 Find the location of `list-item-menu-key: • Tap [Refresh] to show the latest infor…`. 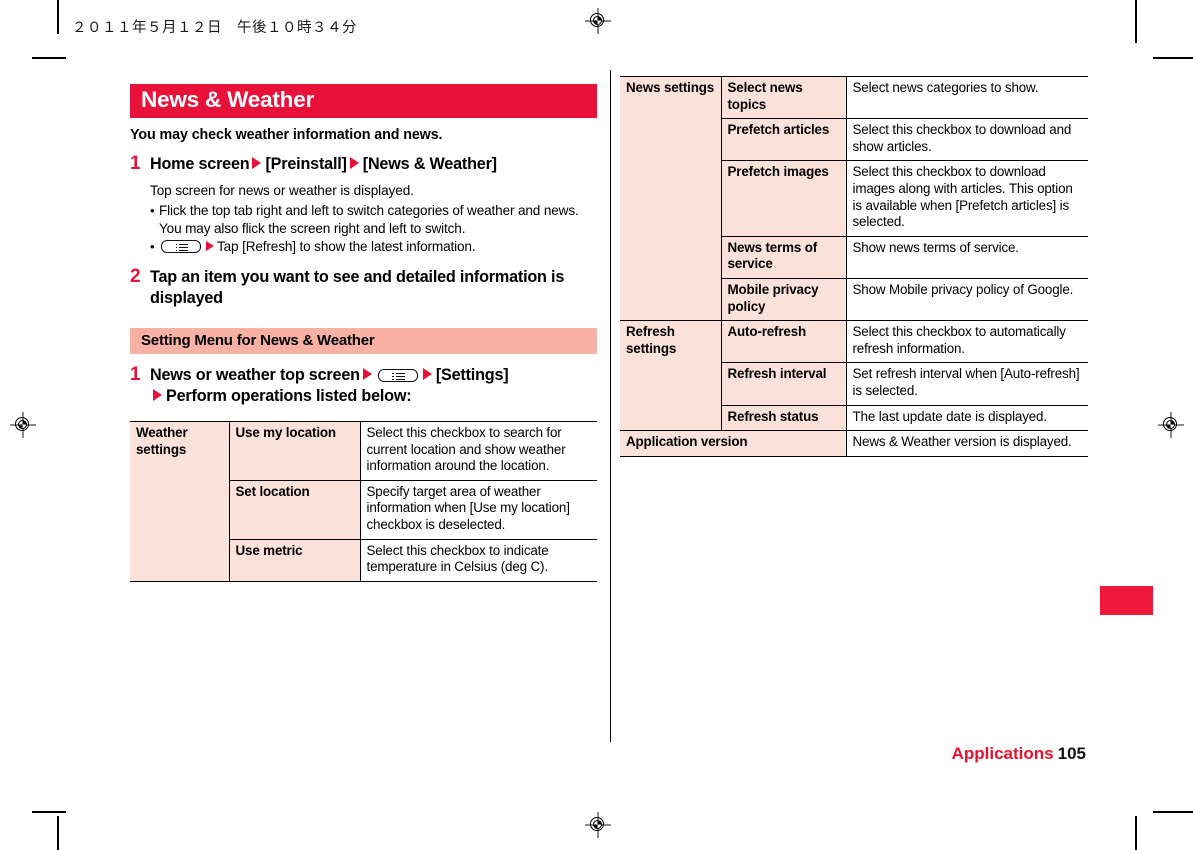

list-item-menu-key: • Tap [Refresh] to show the latest infor… is located at coordinates (373, 247).